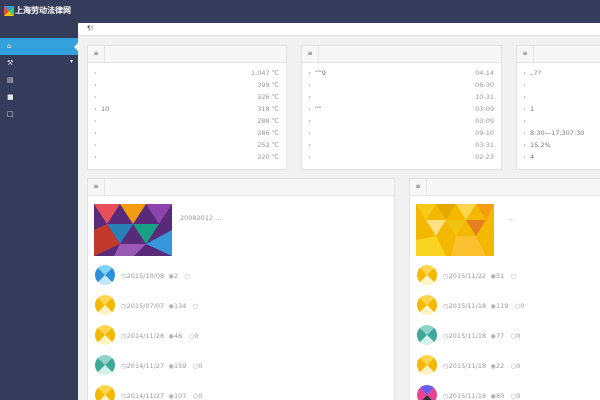 The height and width of the screenshot is (400, 600). Describe the element at coordinates (300, 11) in the screenshot. I see `top-bar: 上海劳动法律网` at that location.